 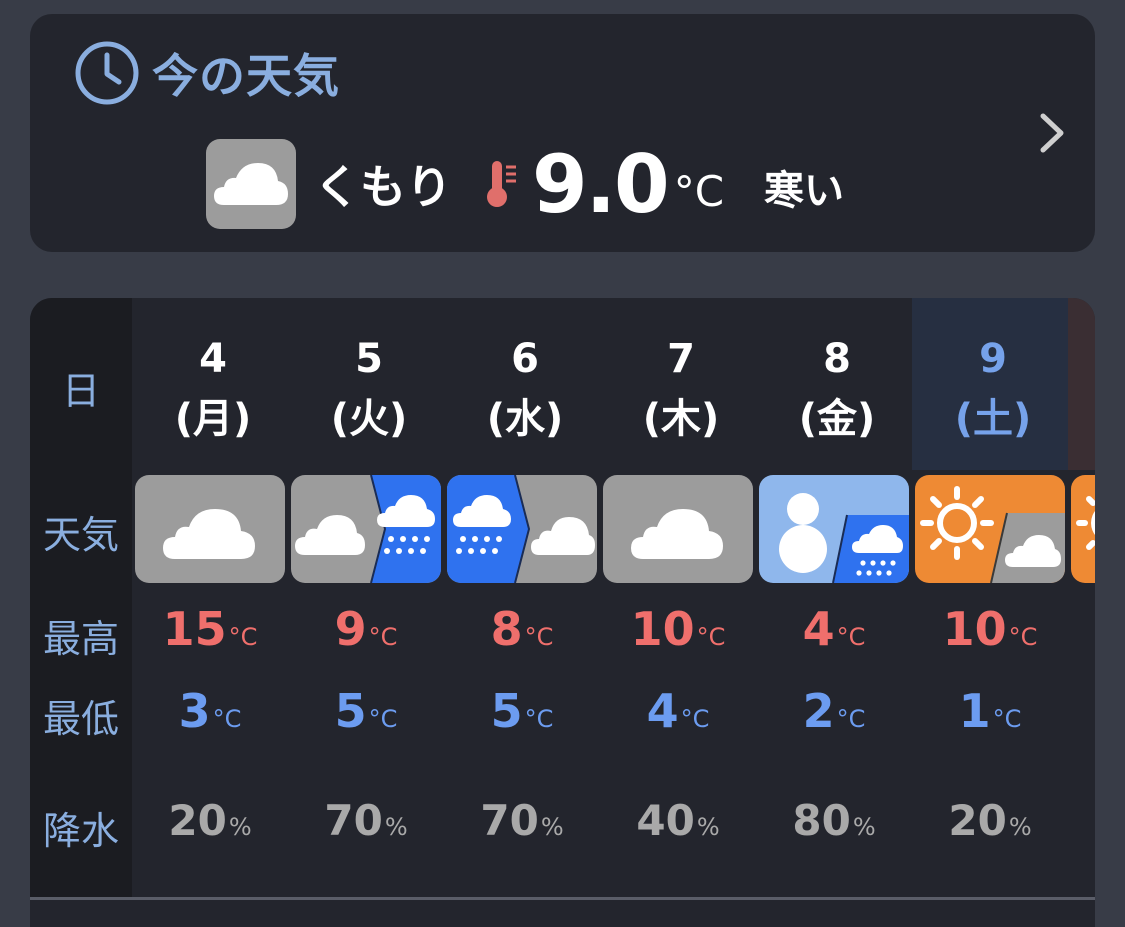 What do you see at coordinates (601, 184) in the screenshot?
I see `current-temperature: 9.0` at bounding box center [601, 184].